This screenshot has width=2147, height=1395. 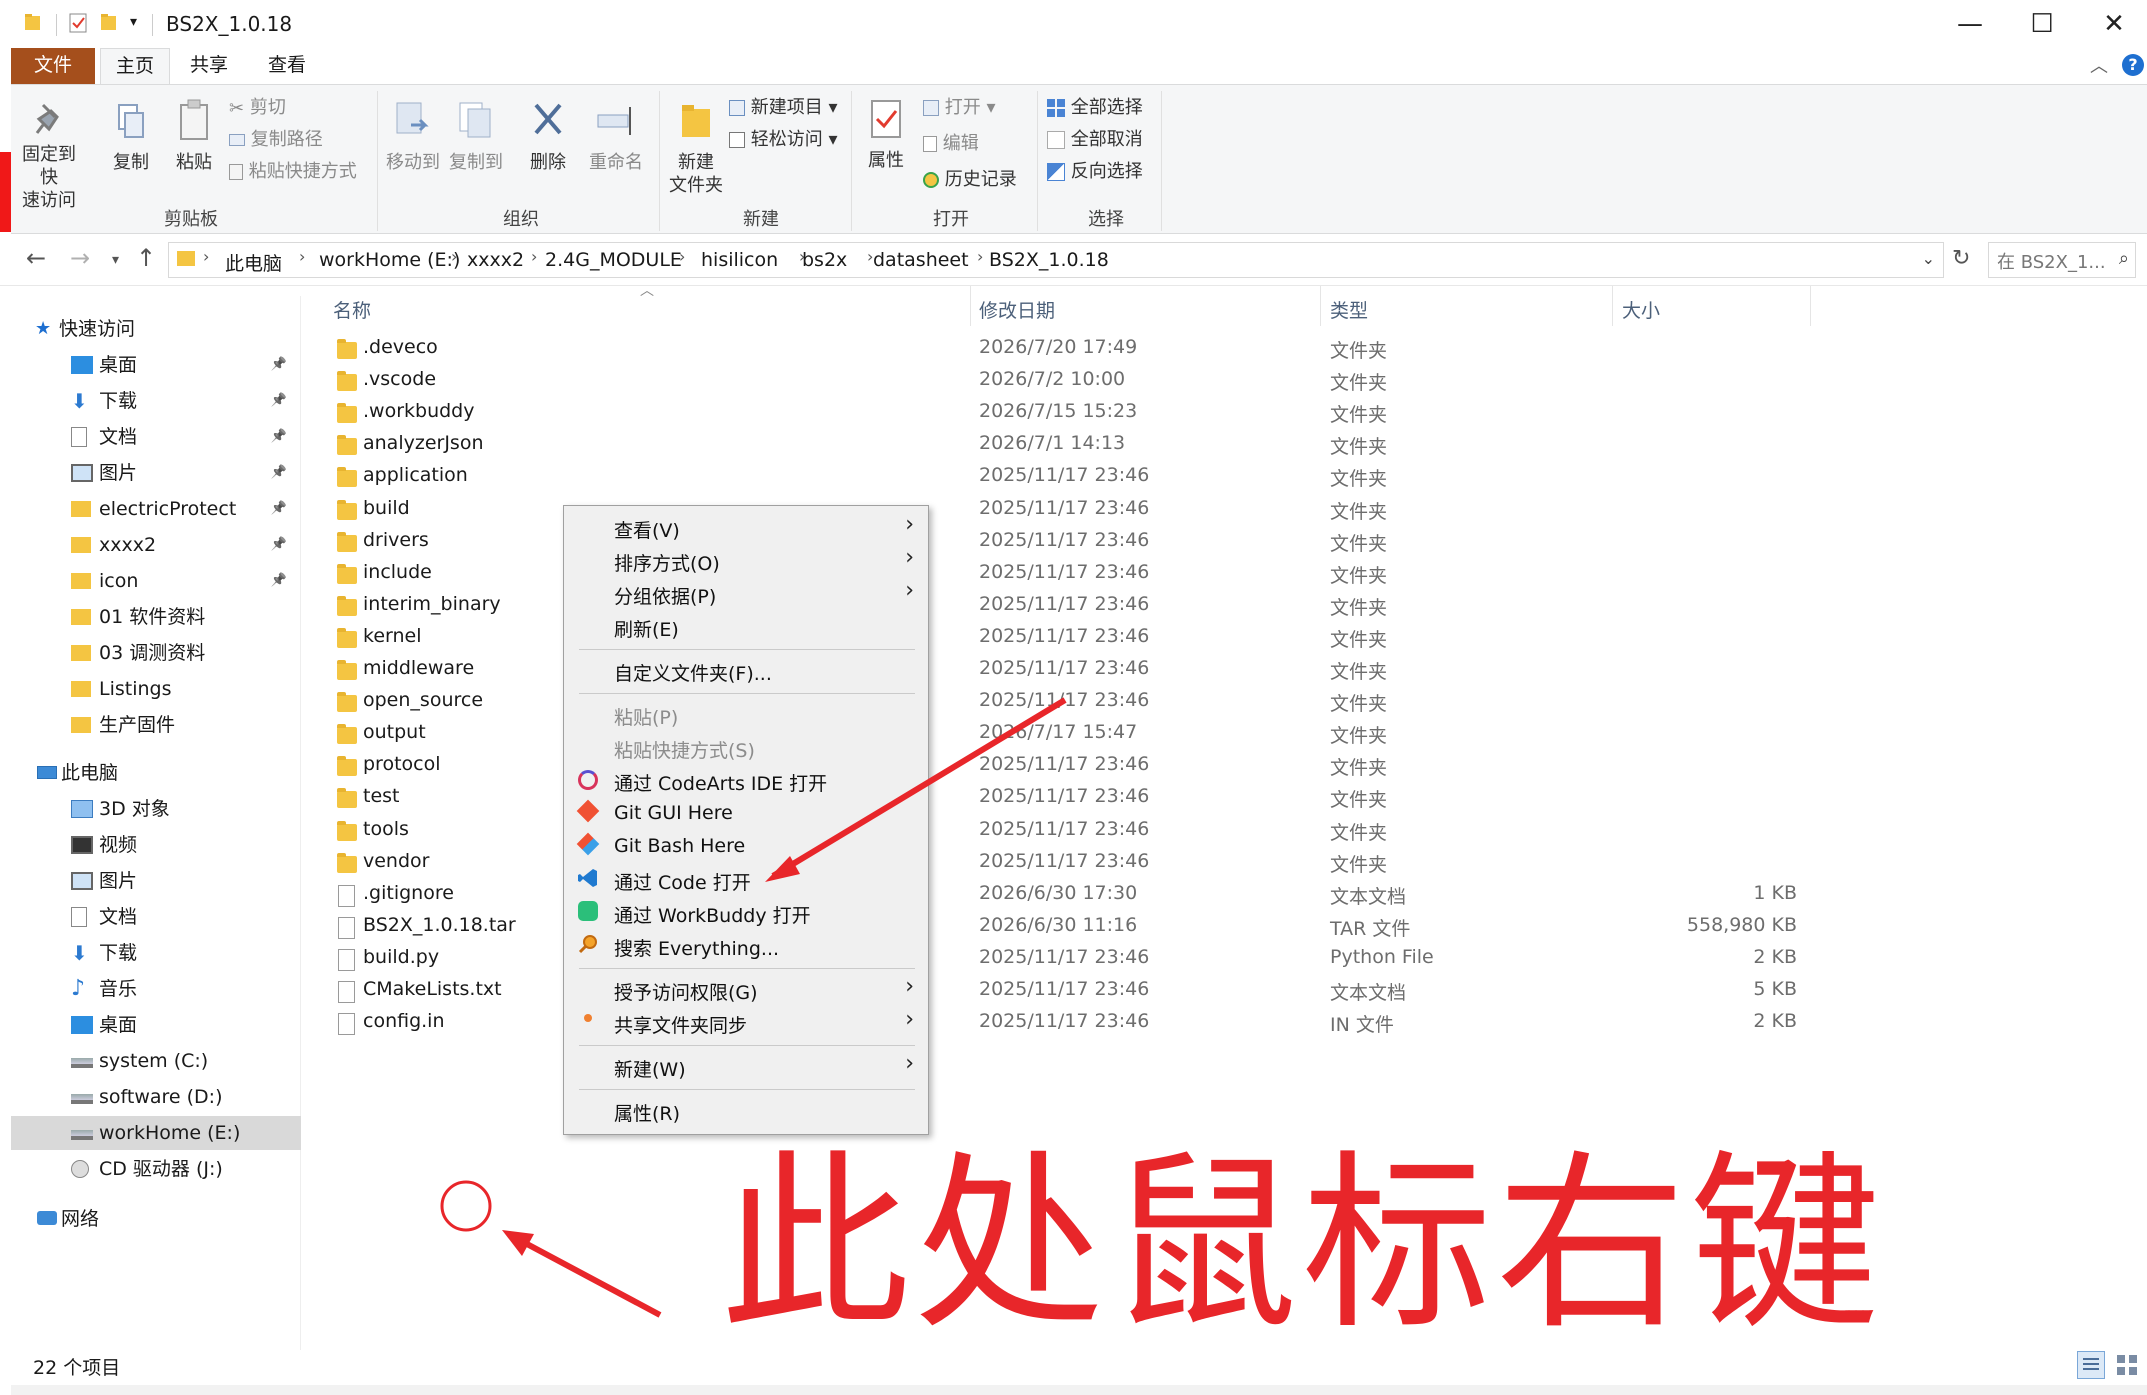 What do you see at coordinates (684, 749) in the screenshot?
I see `menu-item-paste-shortcut: 粘贴快捷方式(S)` at bounding box center [684, 749].